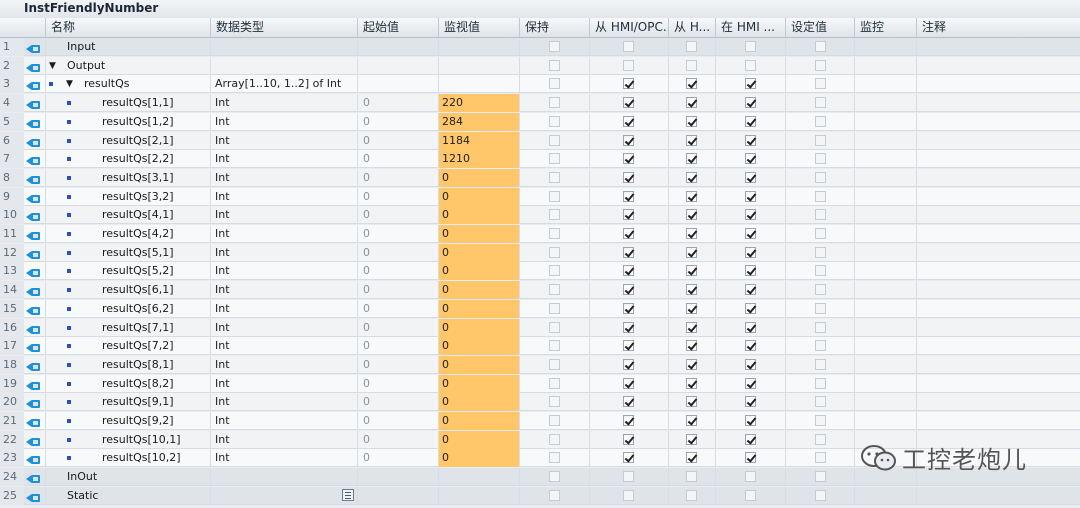  Describe the element at coordinates (127, 177) in the screenshot. I see `name-cell: resultQs[3,1]` at that location.